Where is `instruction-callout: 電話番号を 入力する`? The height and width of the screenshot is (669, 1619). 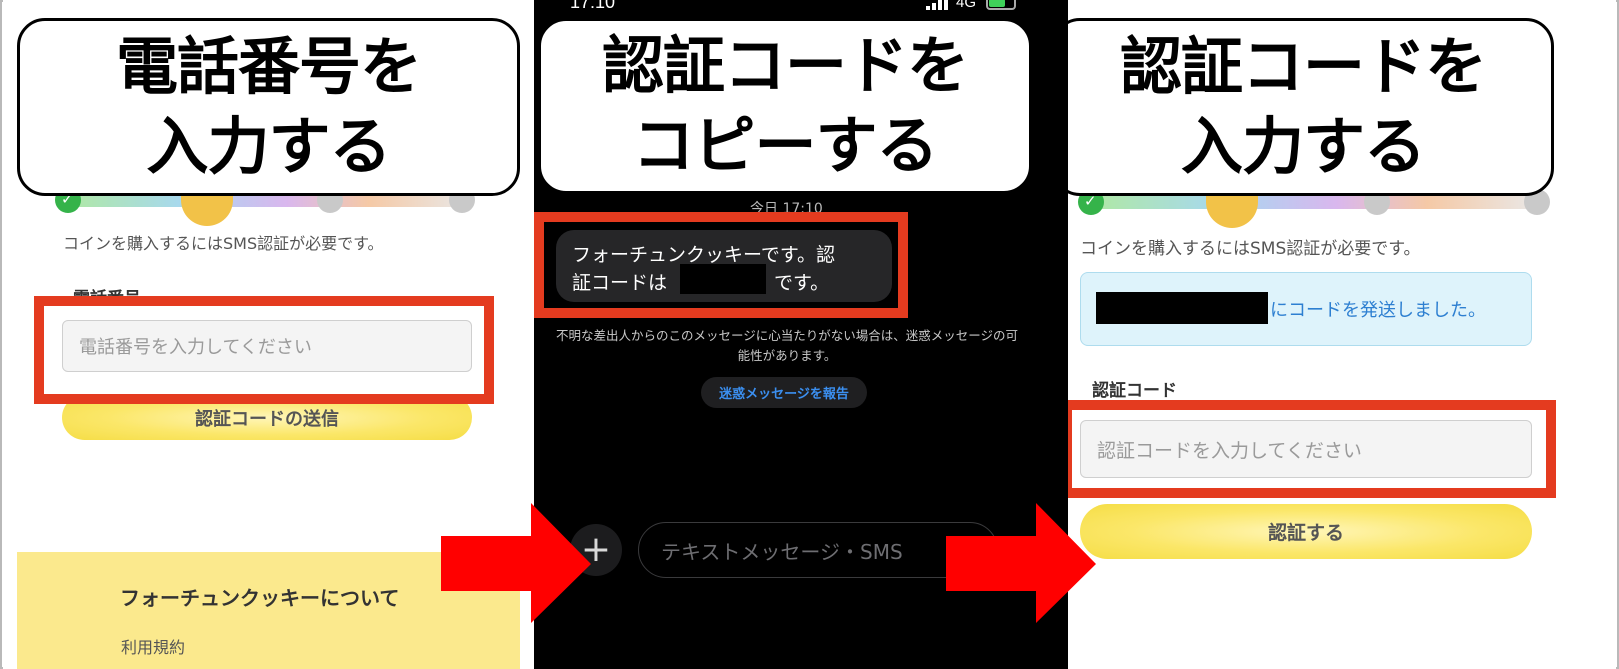 instruction-callout: 電話番号を 入力する is located at coordinates (268, 107).